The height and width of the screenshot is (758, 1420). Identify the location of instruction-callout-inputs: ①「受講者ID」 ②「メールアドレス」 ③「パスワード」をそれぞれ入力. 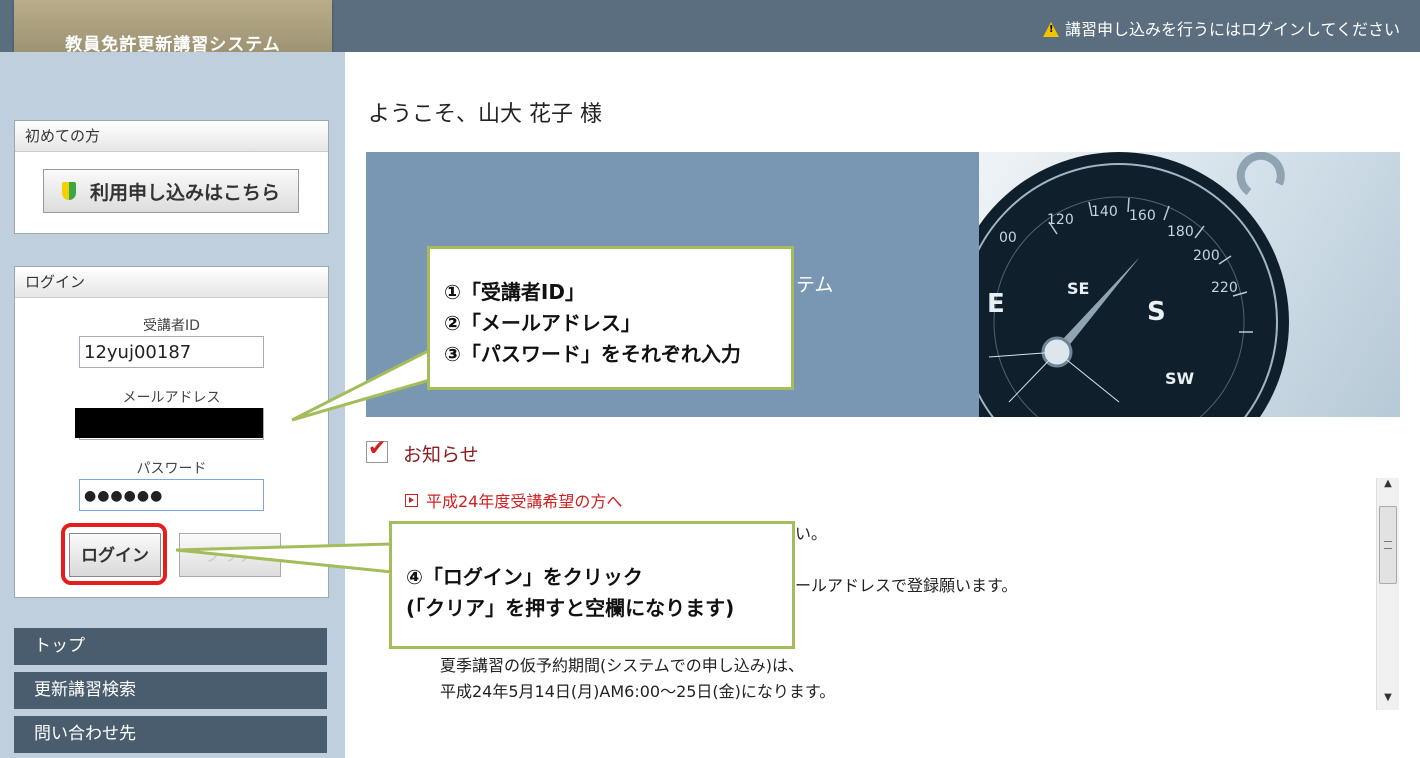
(610, 318).